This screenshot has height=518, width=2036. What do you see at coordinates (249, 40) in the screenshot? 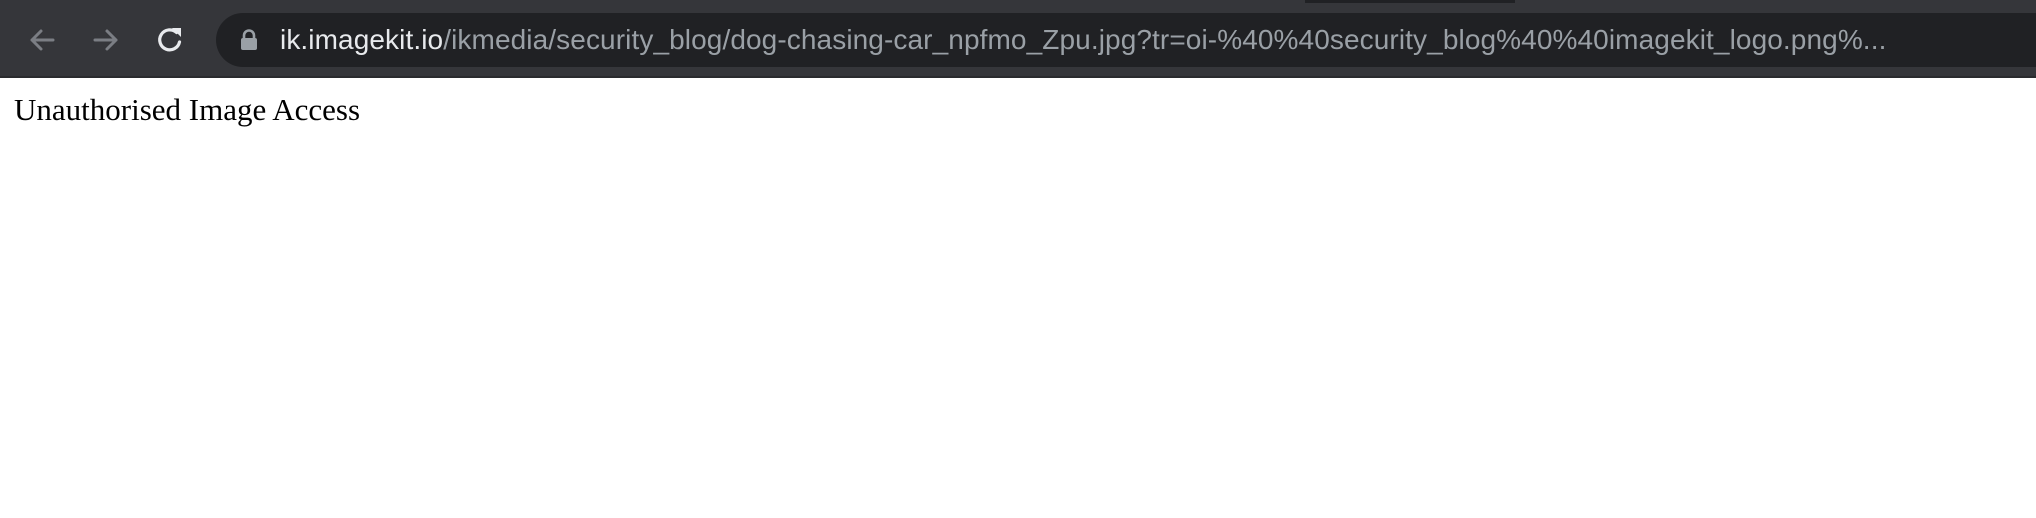
I see `lock-icon` at bounding box center [249, 40].